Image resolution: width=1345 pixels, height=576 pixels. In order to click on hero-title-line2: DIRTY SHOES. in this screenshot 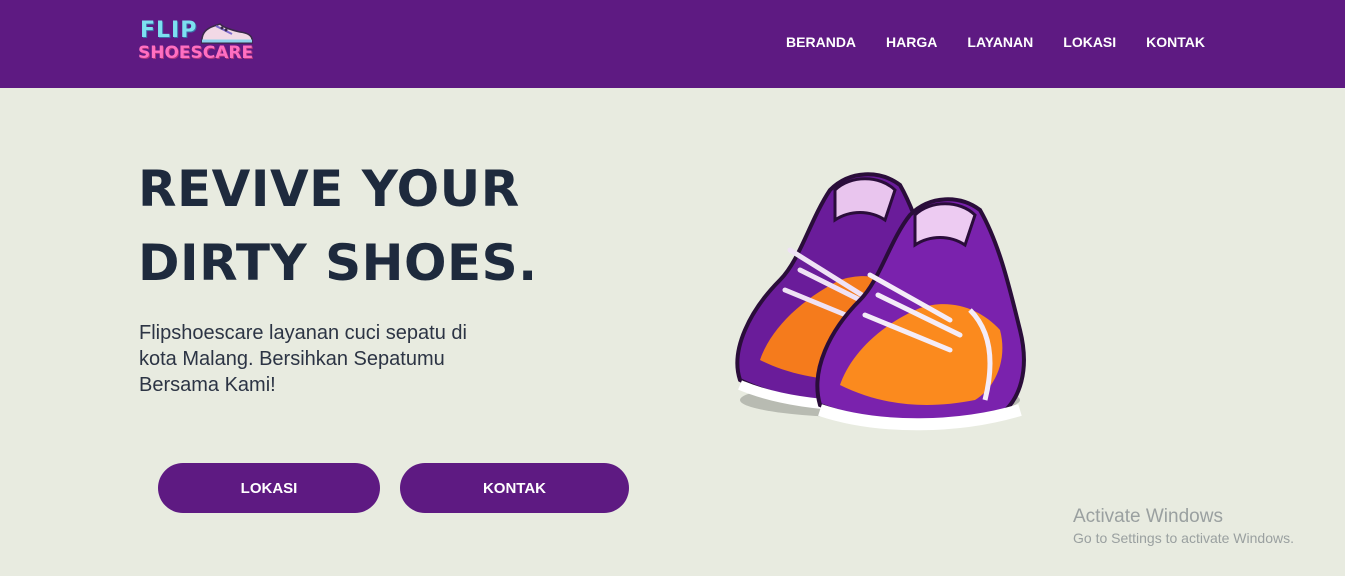, I will do `click(338, 263)`.